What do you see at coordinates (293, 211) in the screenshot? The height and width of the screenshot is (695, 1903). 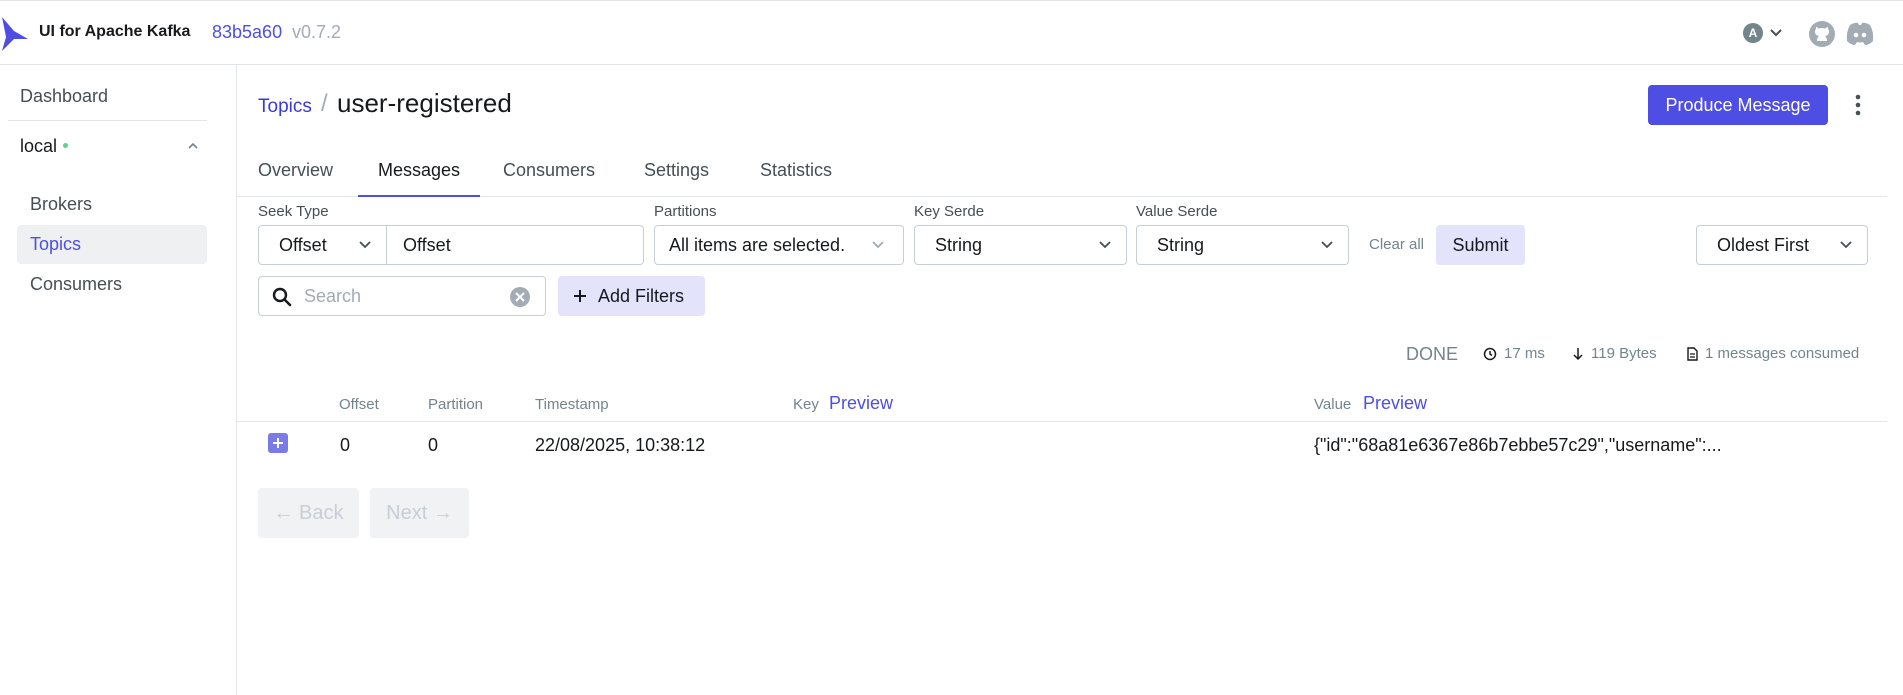 I see `seek-type-label: Seek Type` at bounding box center [293, 211].